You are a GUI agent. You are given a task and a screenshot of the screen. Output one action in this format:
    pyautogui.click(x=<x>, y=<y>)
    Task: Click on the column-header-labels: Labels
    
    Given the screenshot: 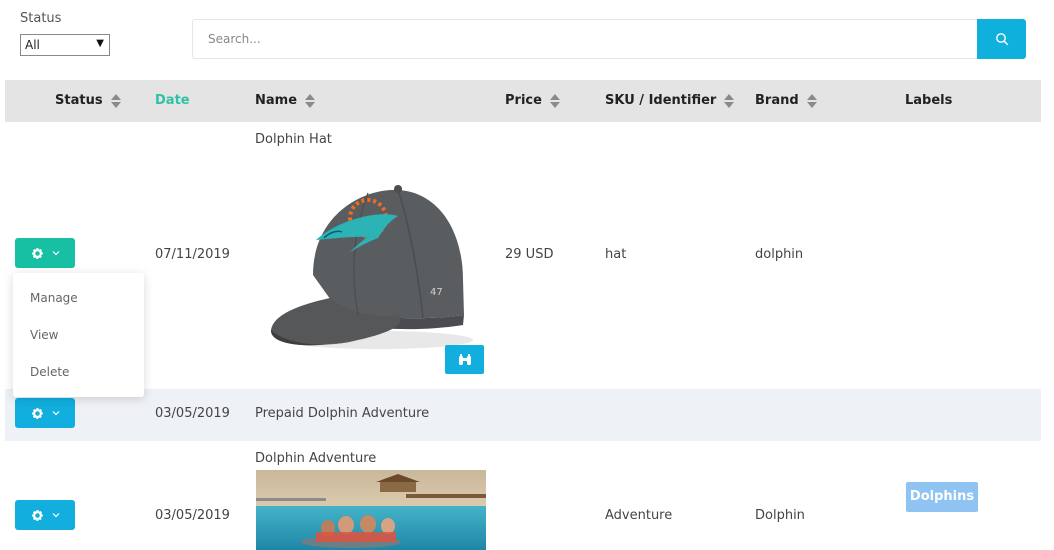 What is the action you would take?
    pyautogui.click(x=928, y=101)
    